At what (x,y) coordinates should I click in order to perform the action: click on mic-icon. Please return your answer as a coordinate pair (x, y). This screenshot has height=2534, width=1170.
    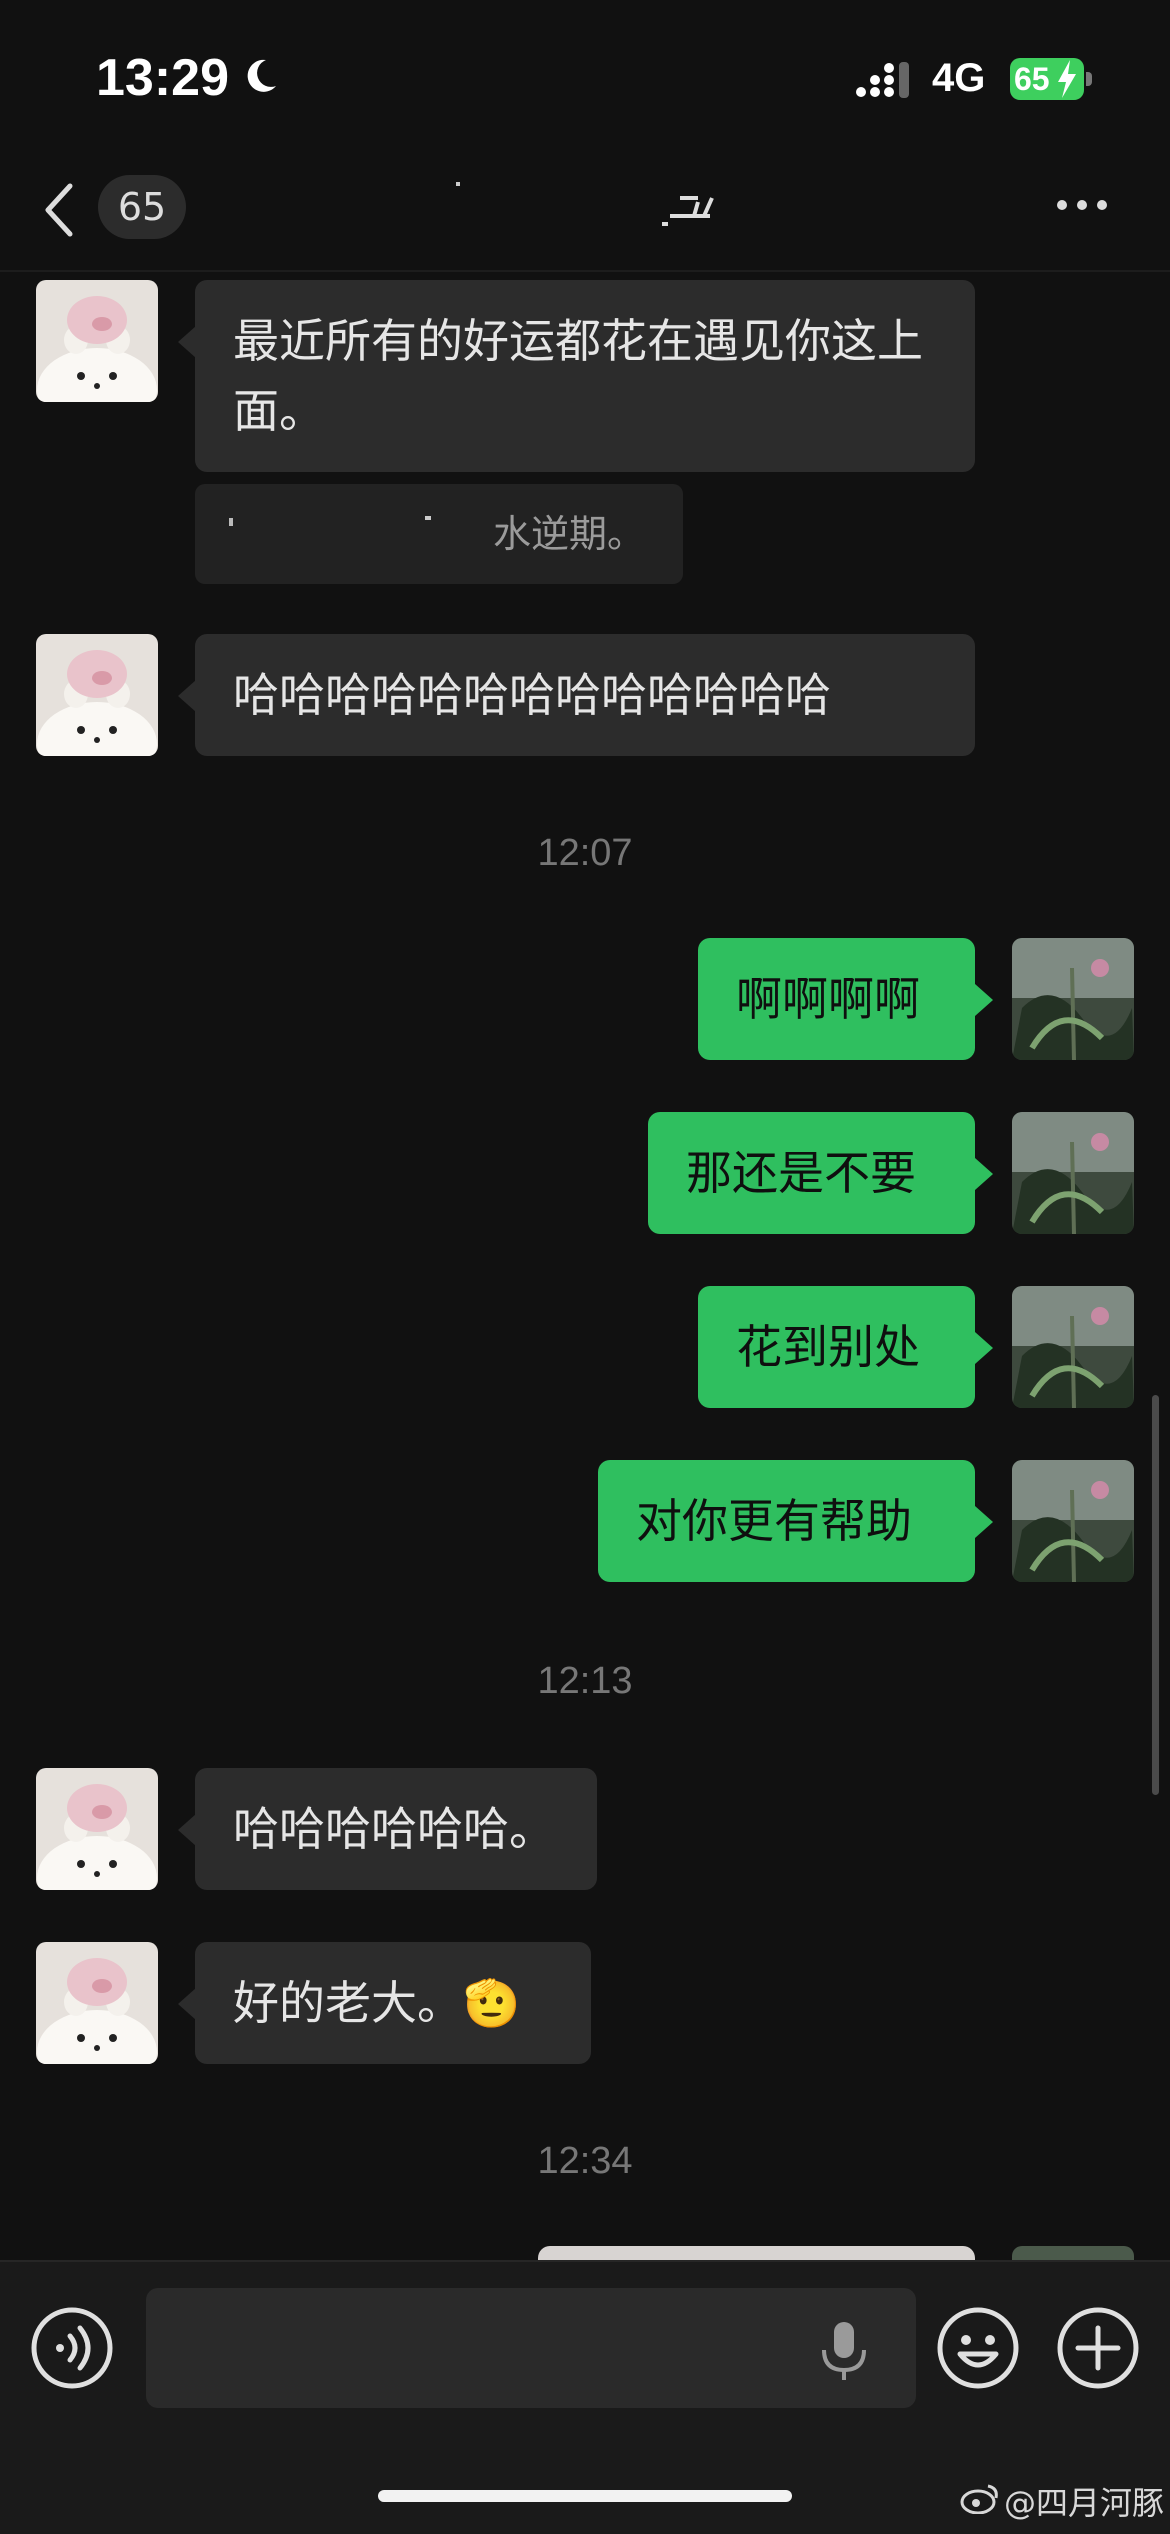
    Looking at the image, I should click on (844, 2350).